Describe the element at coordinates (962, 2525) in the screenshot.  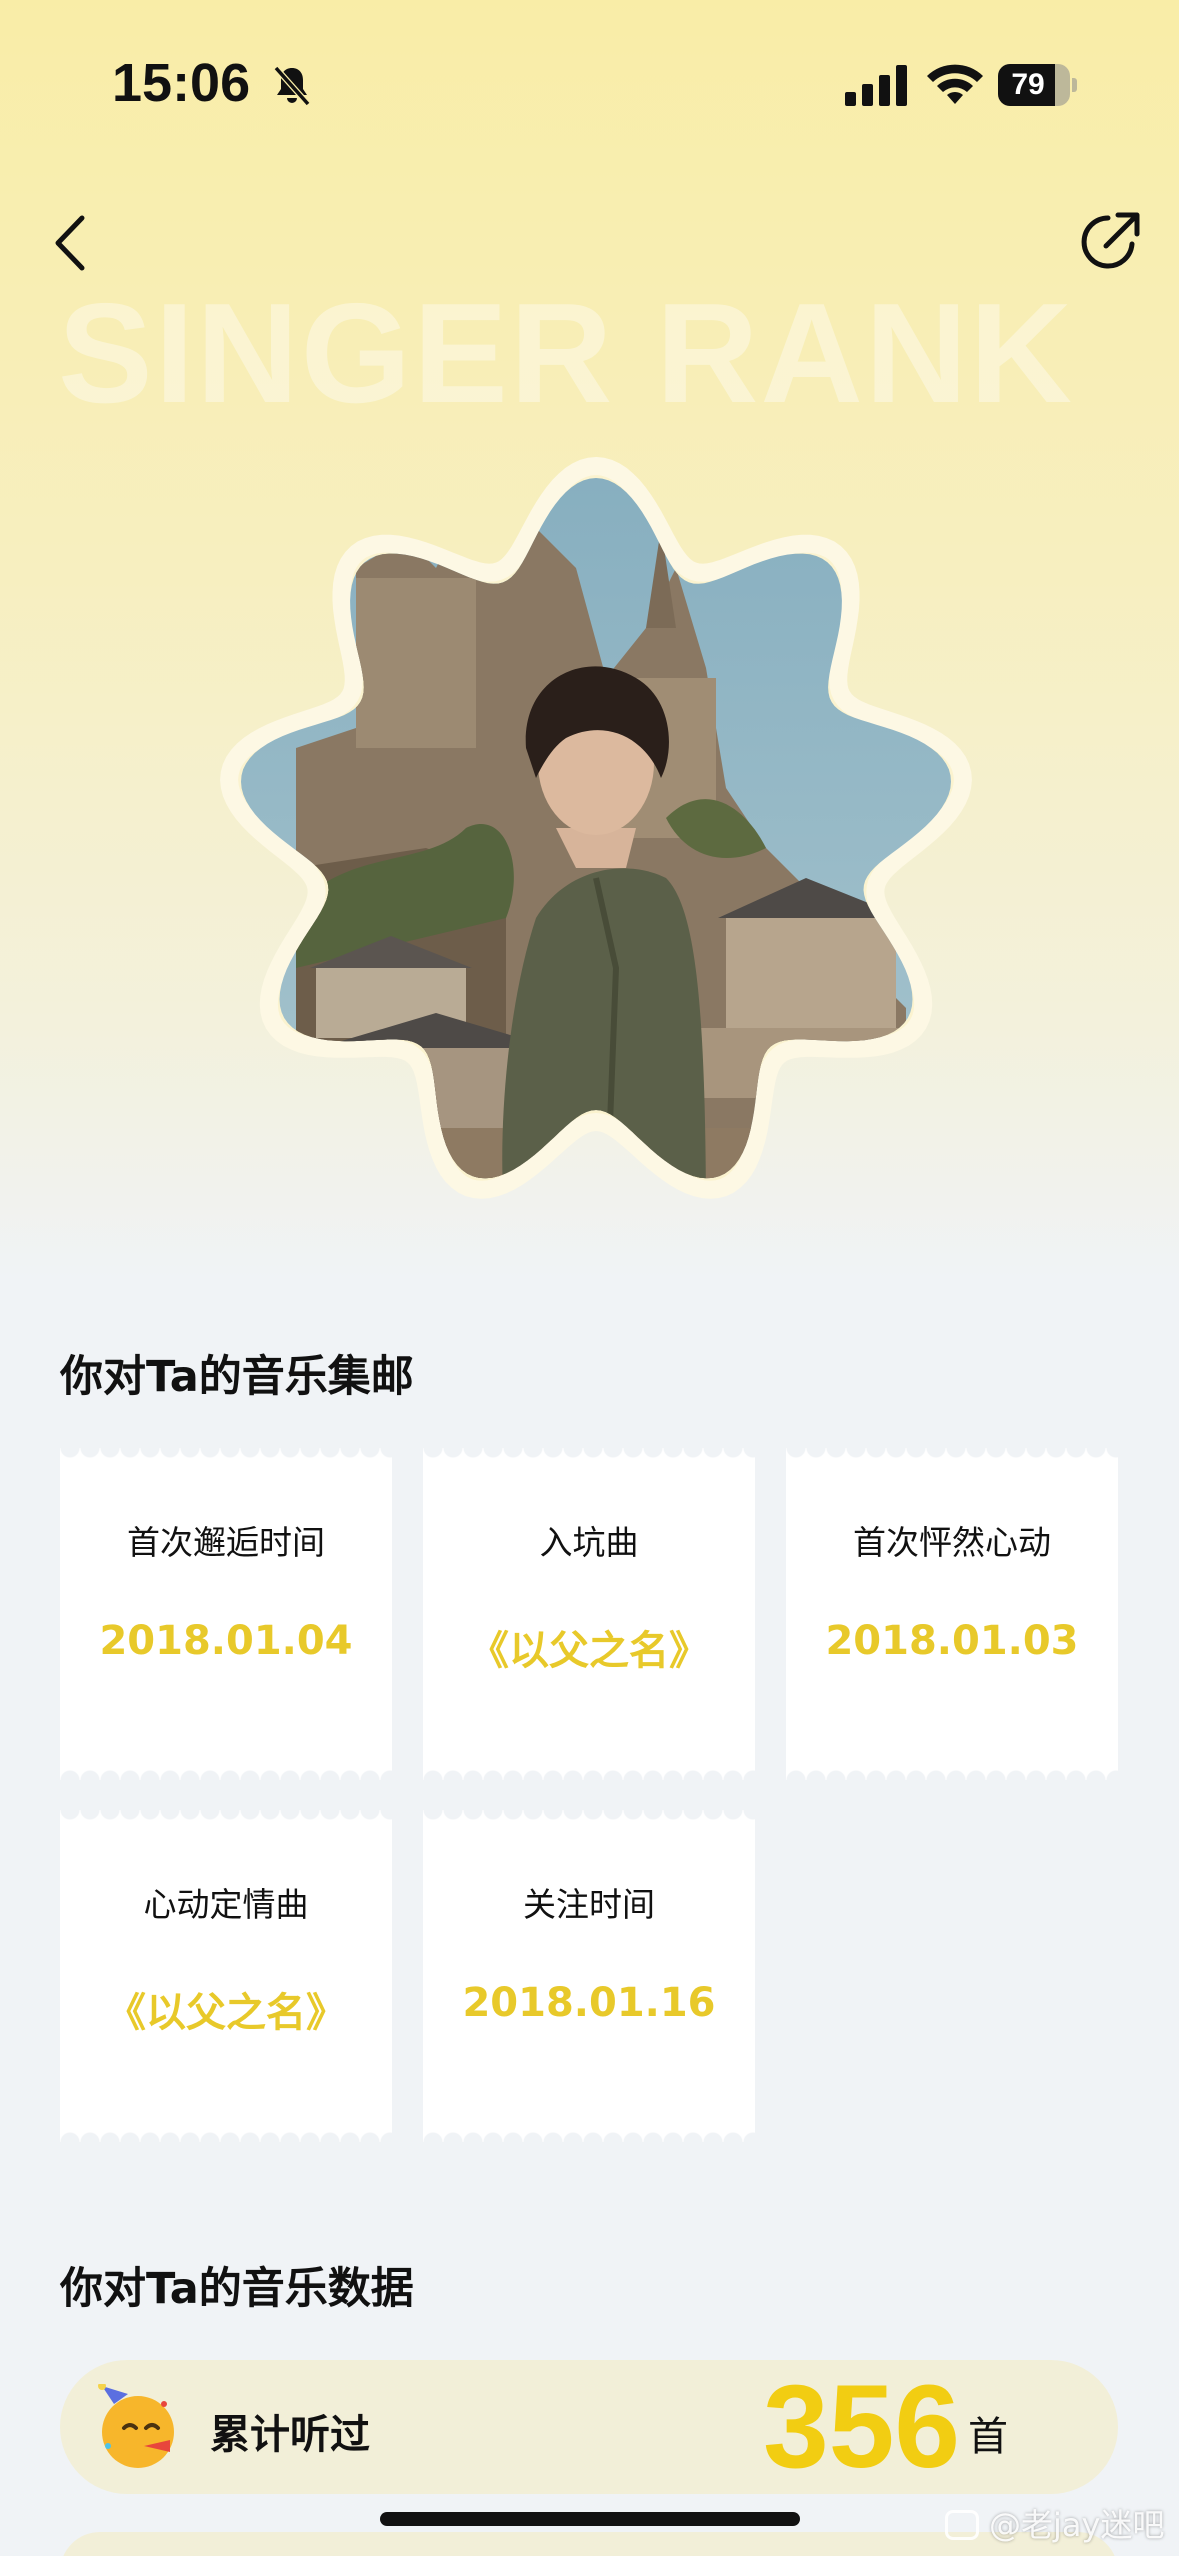
I see `weibo-logo-icon` at that location.